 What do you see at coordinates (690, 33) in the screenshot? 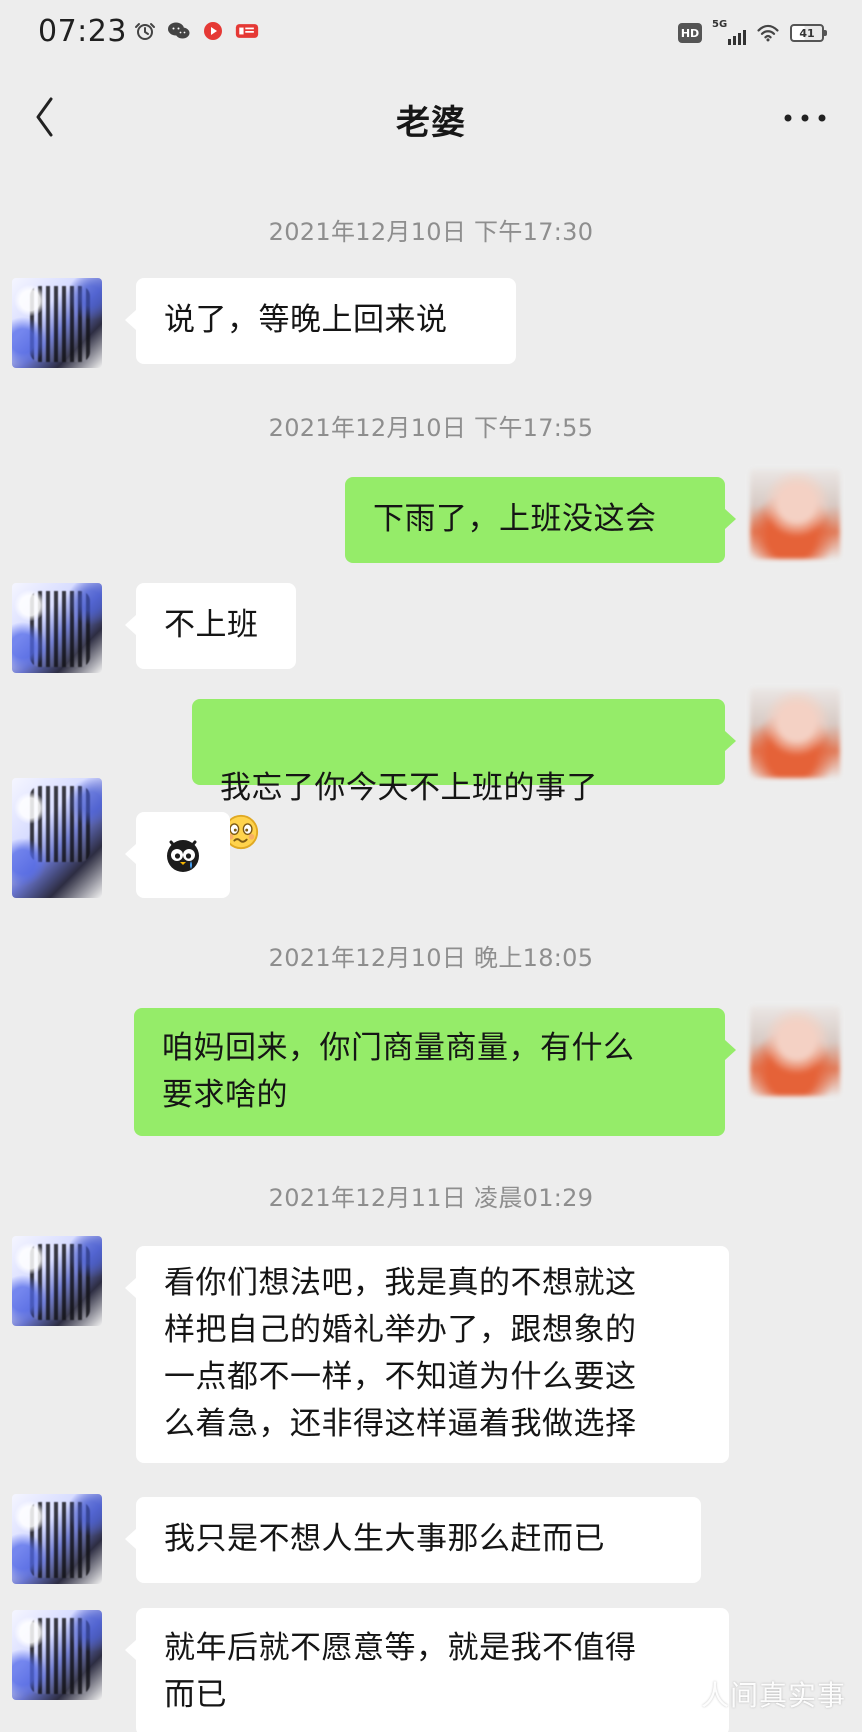
I see `hd-icon: HD` at bounding box center [690, 33].